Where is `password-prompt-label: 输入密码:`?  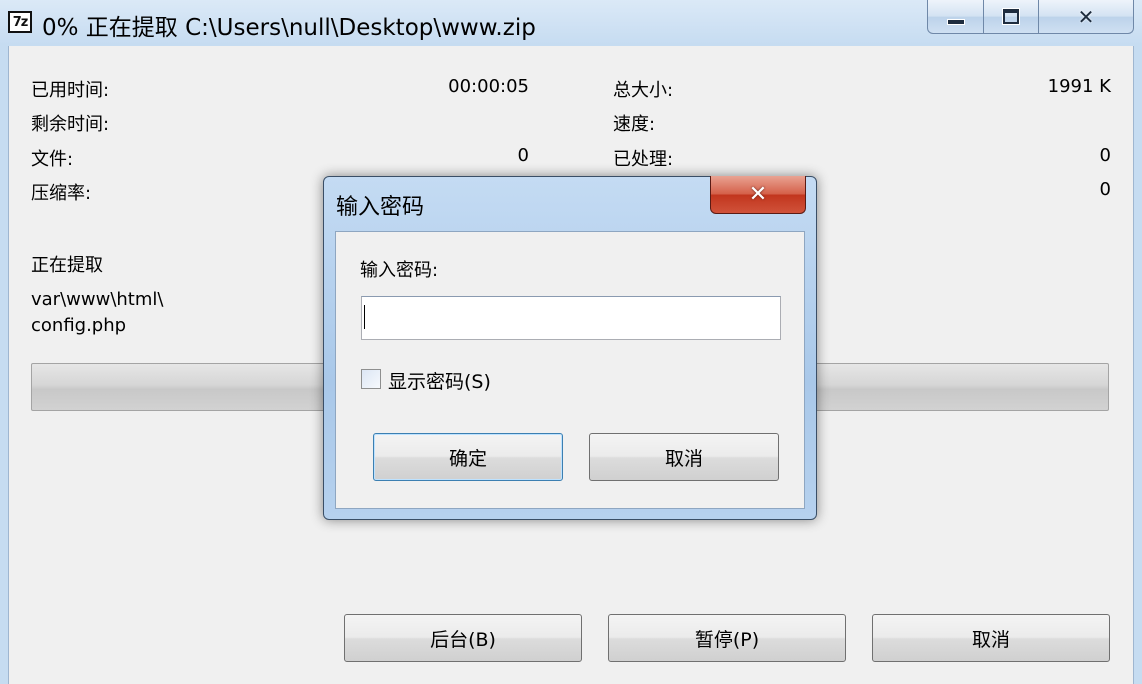 password-prompt-label: 输入密码: is located at coordinates (399, 270).